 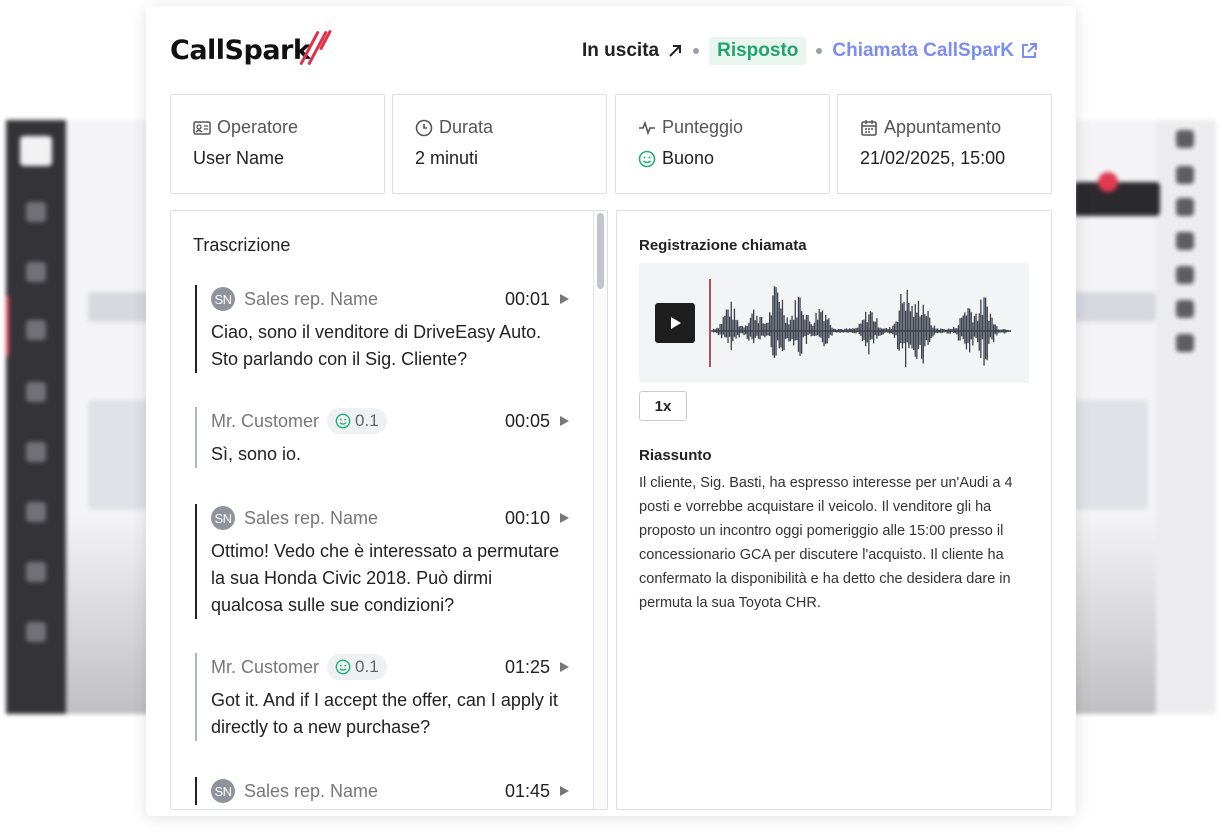 What do you see at coordinates (943, 127) in the screenshot?
I see `stat-label: Appuntamento` at bounding box center [943, 127].